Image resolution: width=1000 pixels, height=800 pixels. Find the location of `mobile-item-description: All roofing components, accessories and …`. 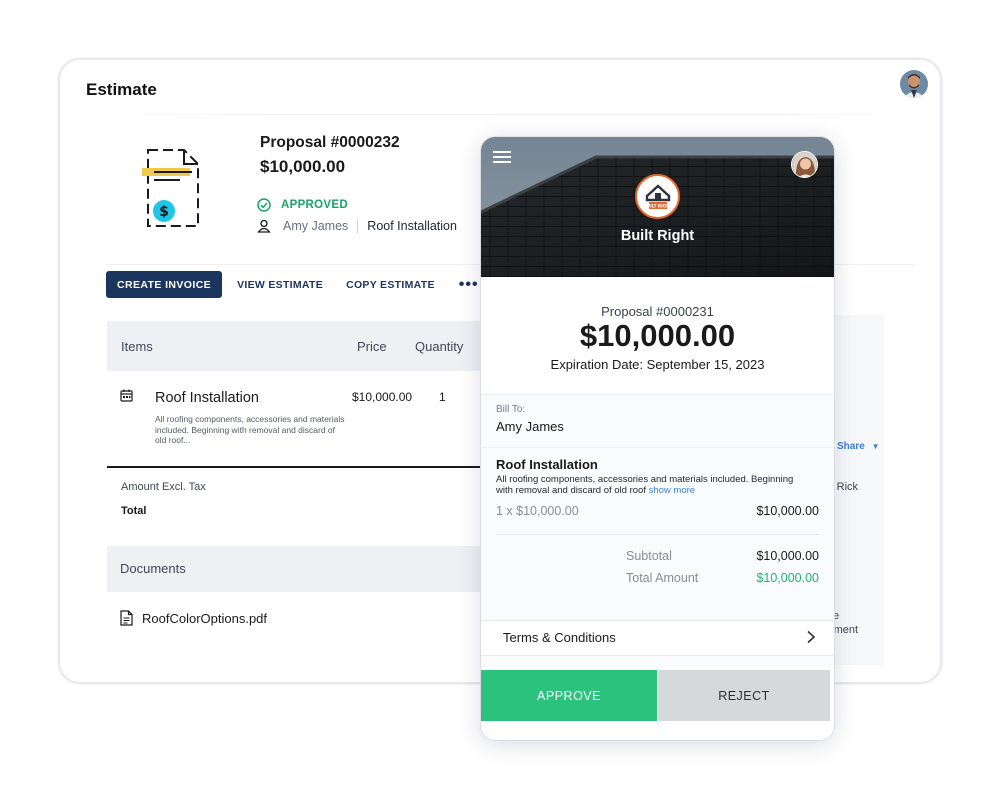

mobile-item-description: All roofing components, accessories and … is located at coordinates (646, 485).